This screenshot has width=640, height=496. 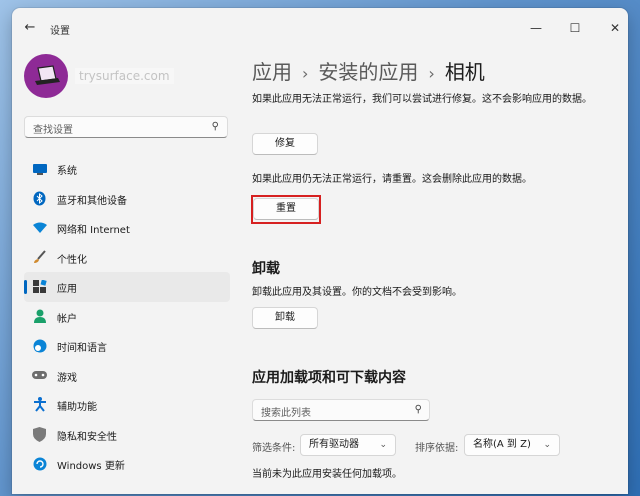 What do you see at coordinates (615, 28) in the screenshot?
I see `close-button: ✕` at bounding box center [615, 28].